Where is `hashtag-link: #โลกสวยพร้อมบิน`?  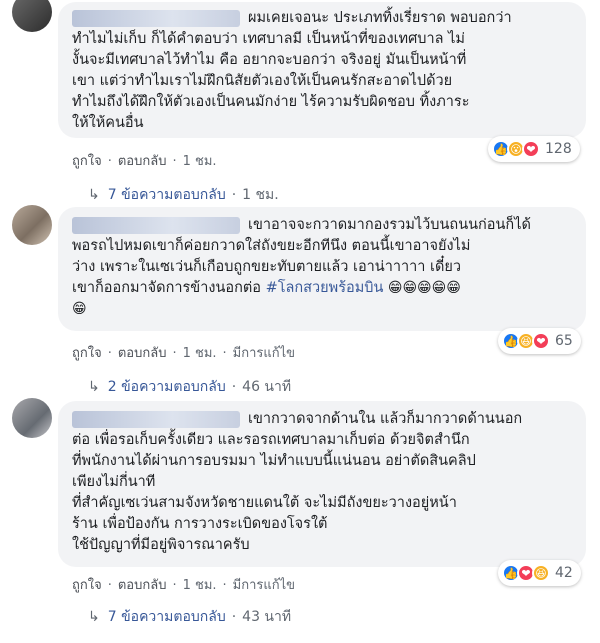 hashtag-link: #โลกสวยพร้อมบิน is located at coordinates (325, 288).